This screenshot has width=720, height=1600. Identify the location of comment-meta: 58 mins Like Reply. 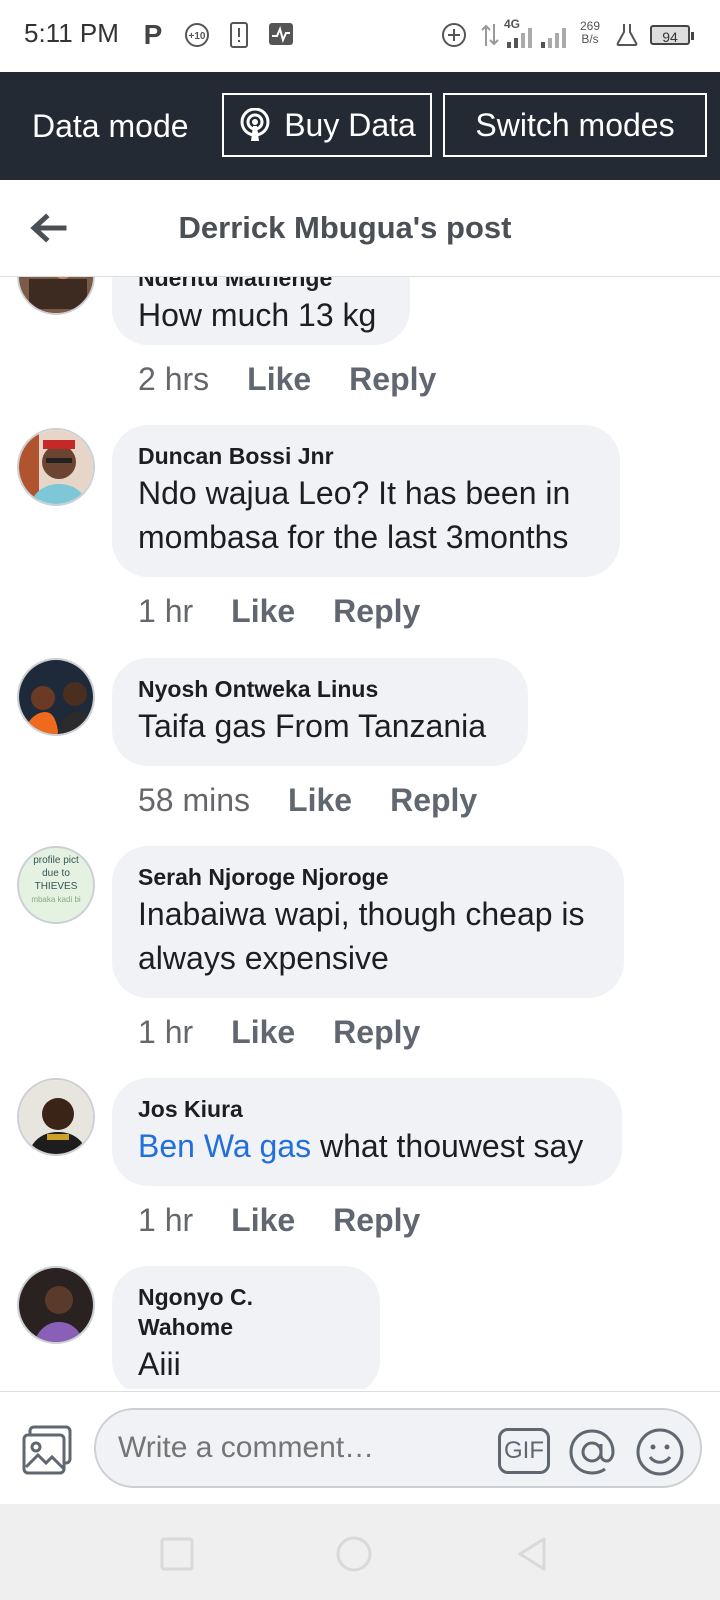
(307, 800).